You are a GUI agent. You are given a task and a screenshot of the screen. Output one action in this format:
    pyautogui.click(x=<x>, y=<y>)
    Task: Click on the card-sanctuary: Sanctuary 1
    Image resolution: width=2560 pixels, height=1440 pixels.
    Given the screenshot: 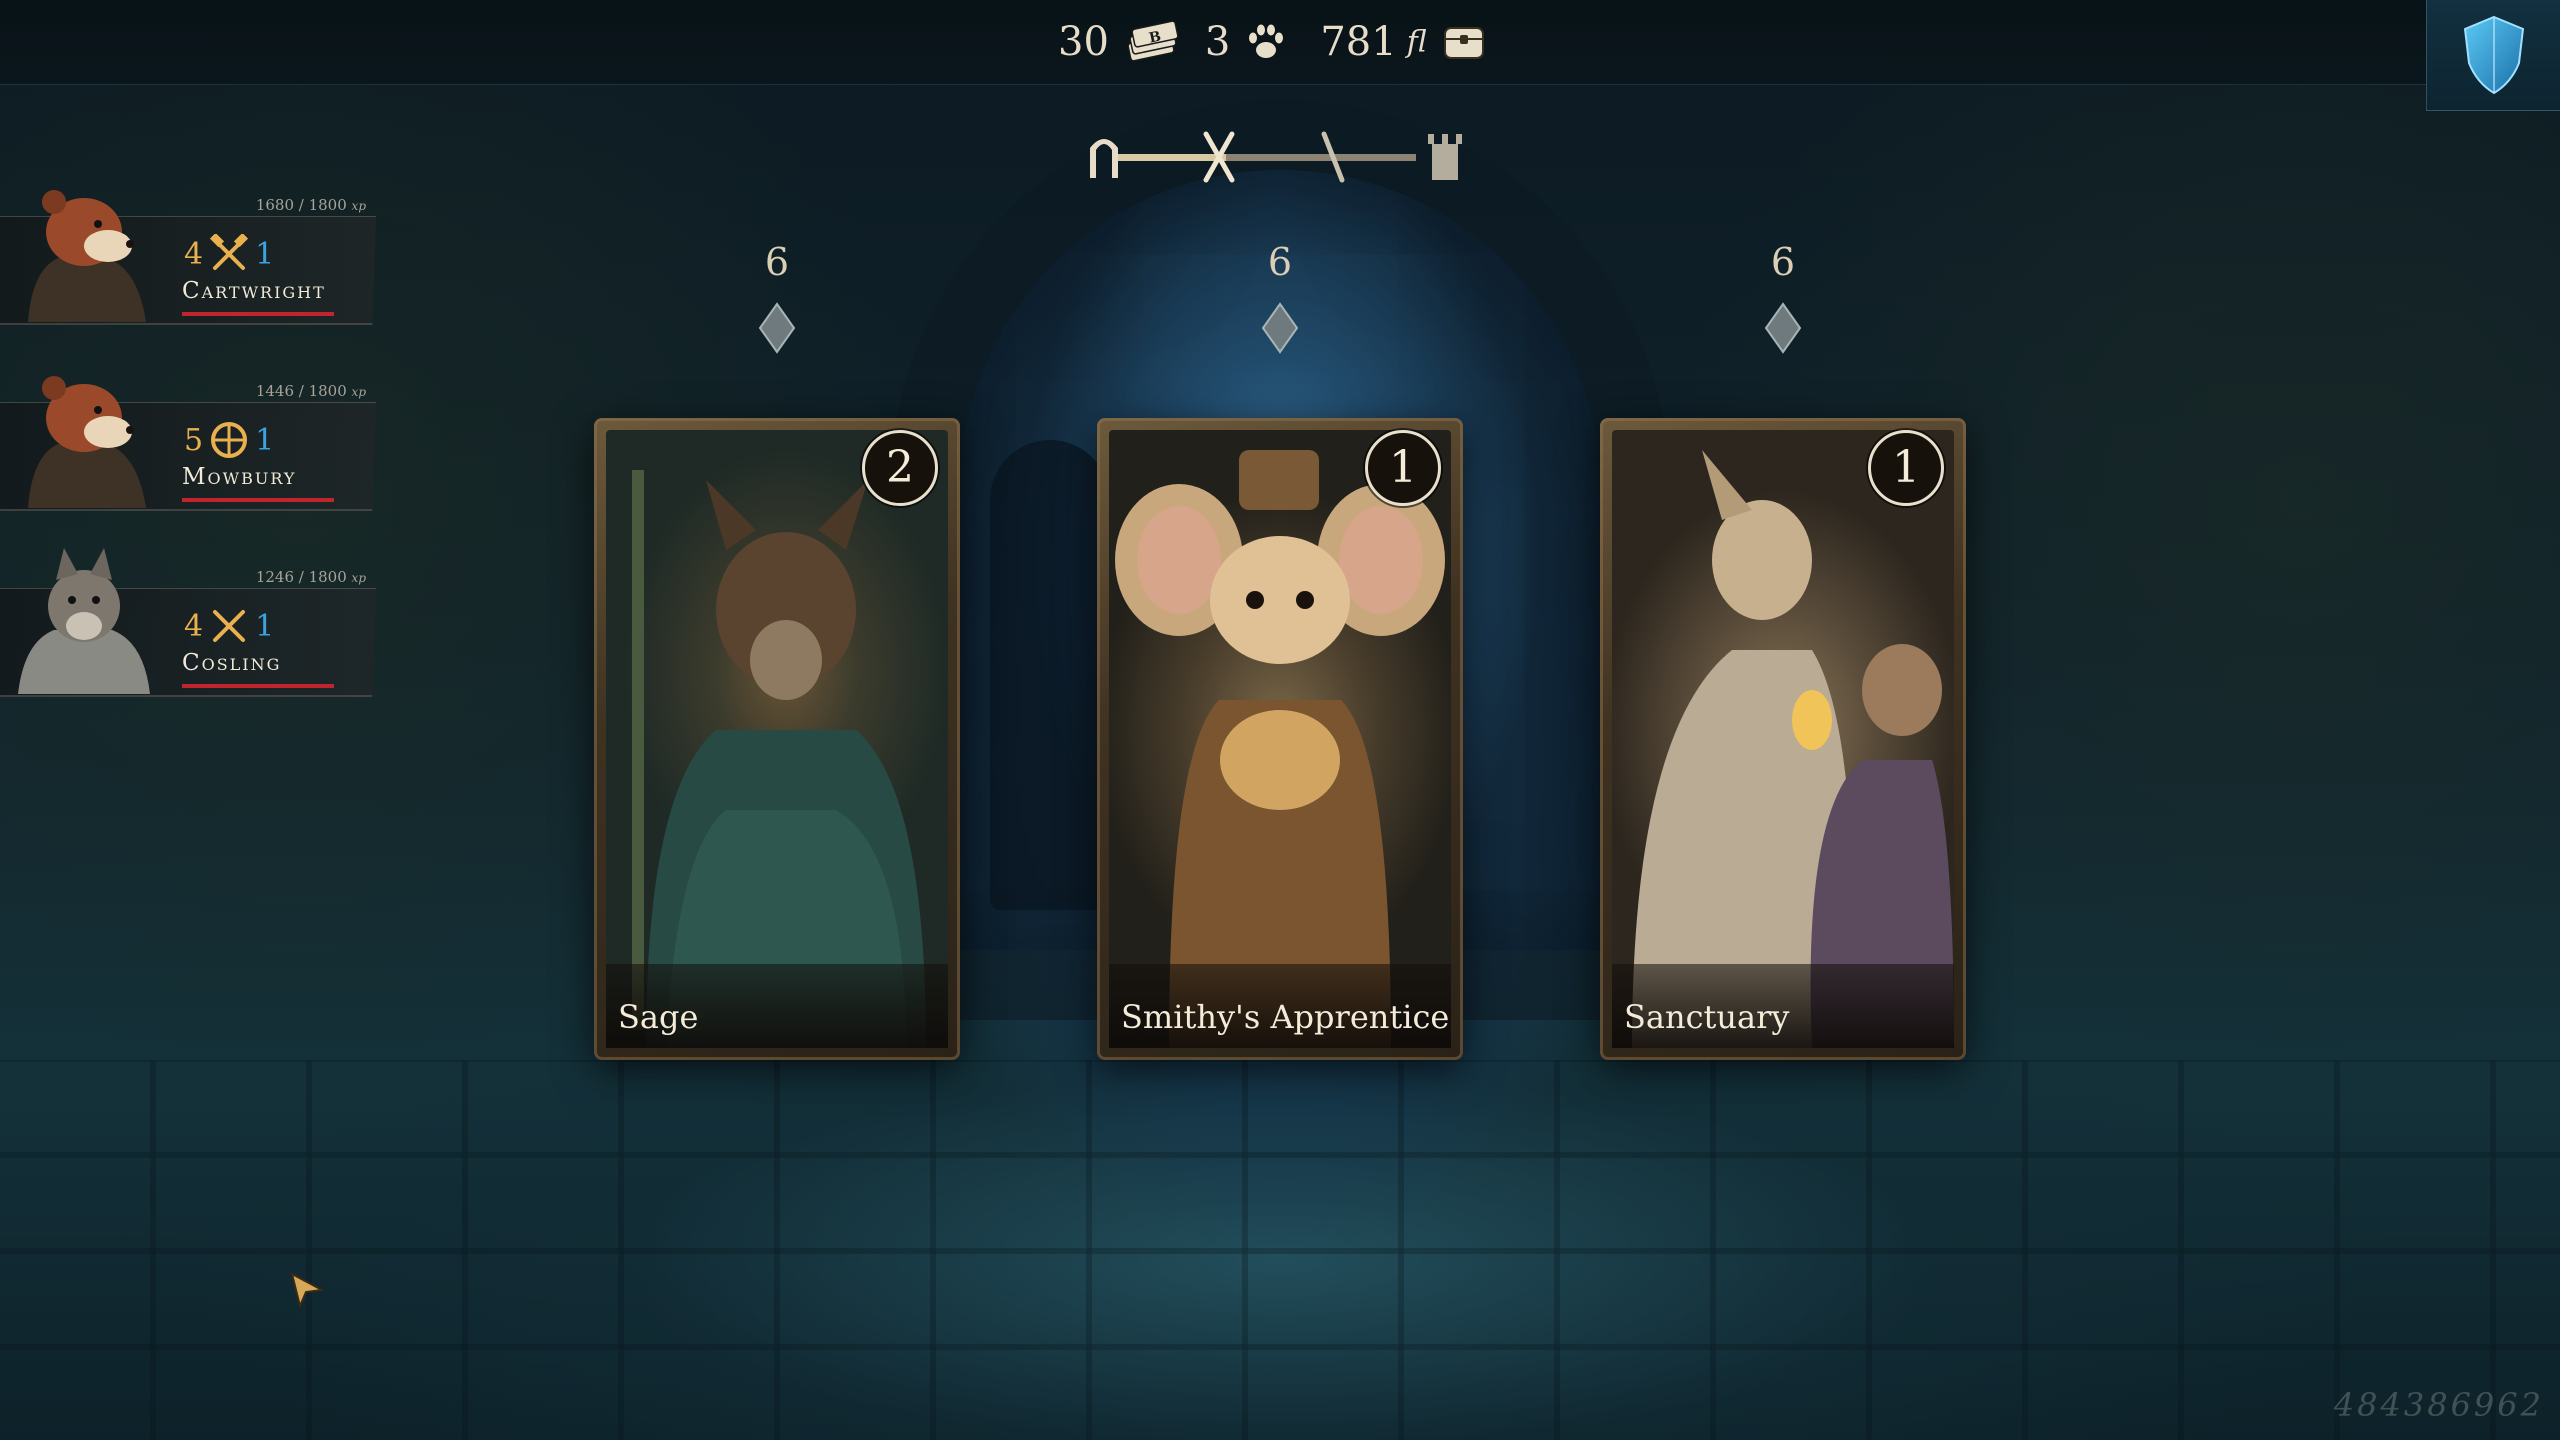 What is the action you would take?
    pyautogui.click(x=1783, y=739)
    